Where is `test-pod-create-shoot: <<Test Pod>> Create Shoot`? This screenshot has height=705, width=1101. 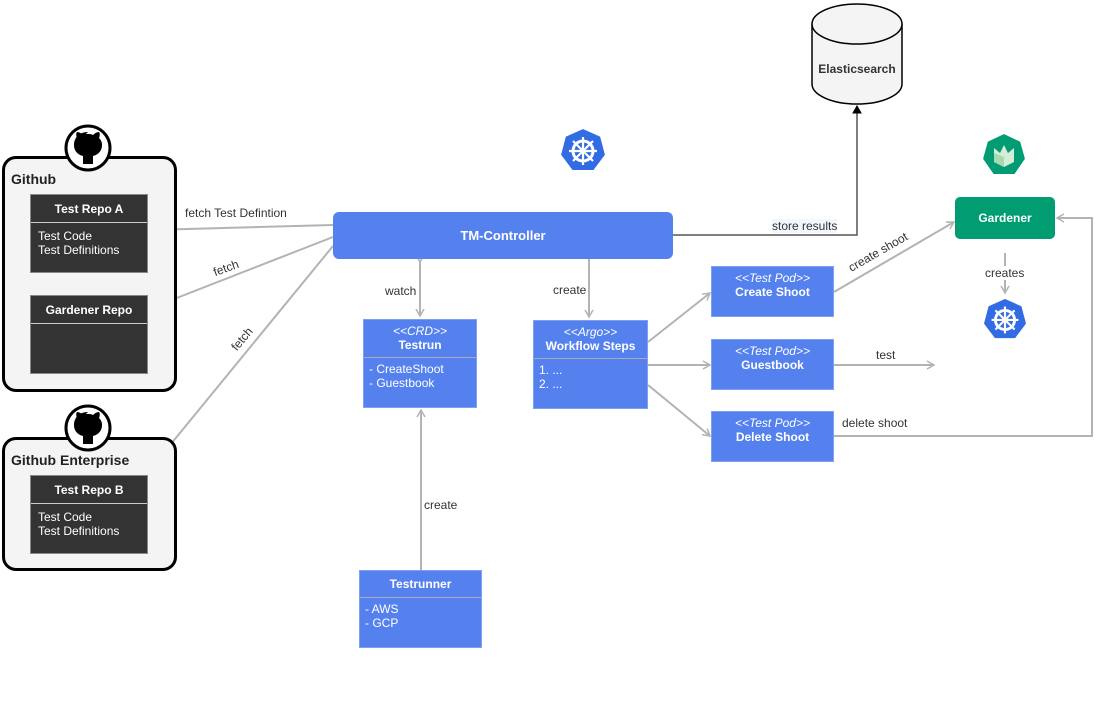 test-pod-create-shoot: <<Test Pod>> Create Shoot is located at coordinates (772, 291).